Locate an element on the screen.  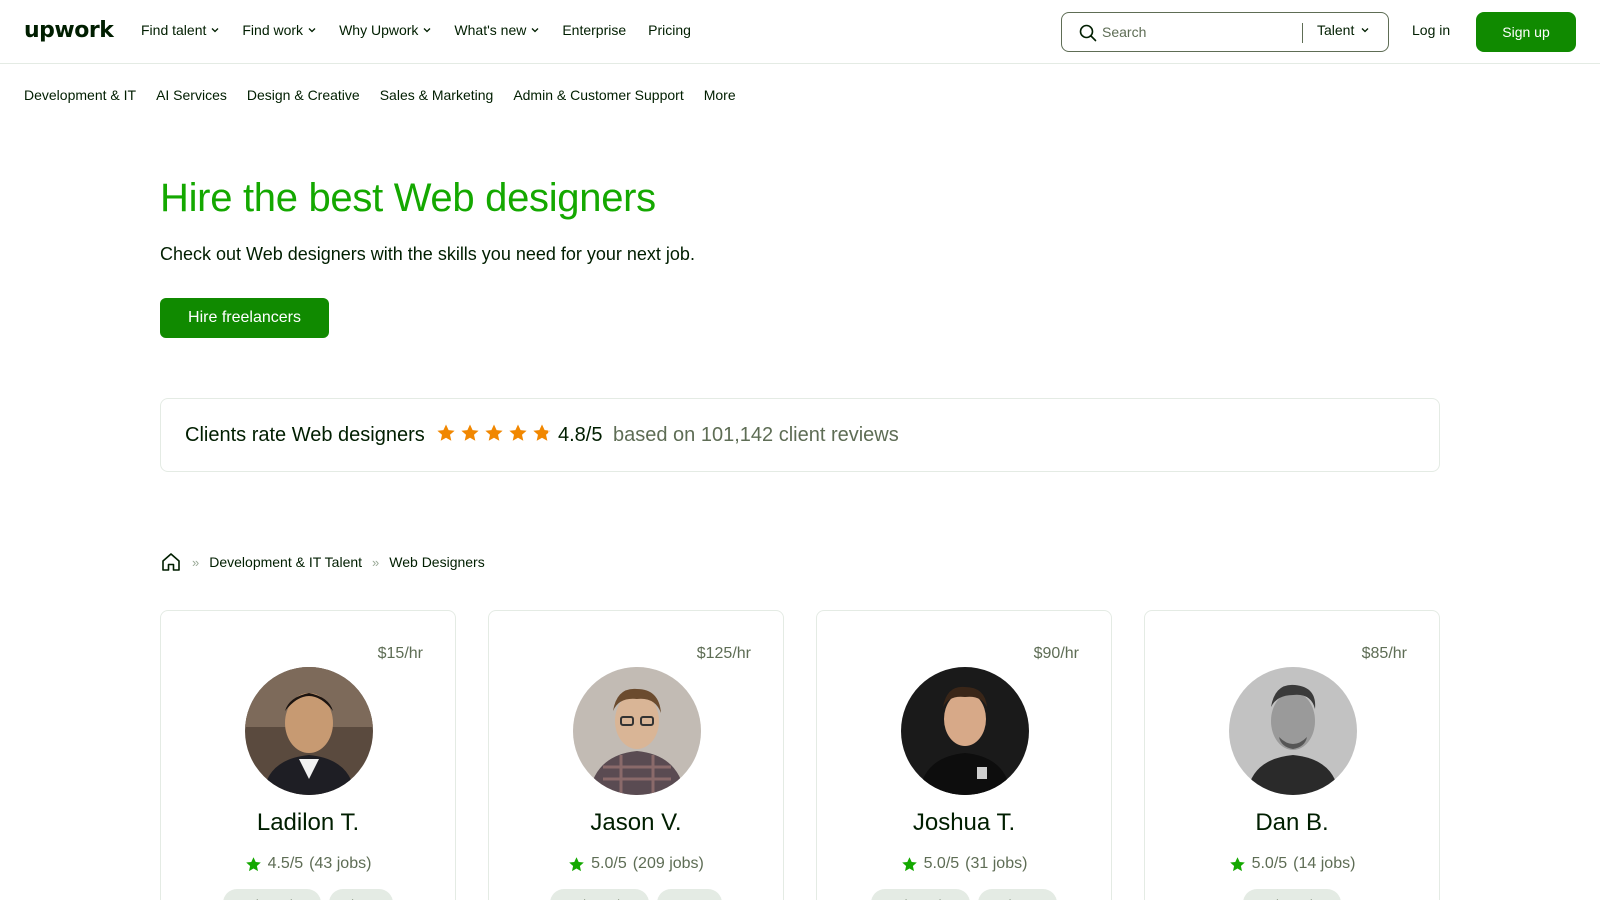
nav-why-upwork: Why Upwork is located at coordinates (385, 30).